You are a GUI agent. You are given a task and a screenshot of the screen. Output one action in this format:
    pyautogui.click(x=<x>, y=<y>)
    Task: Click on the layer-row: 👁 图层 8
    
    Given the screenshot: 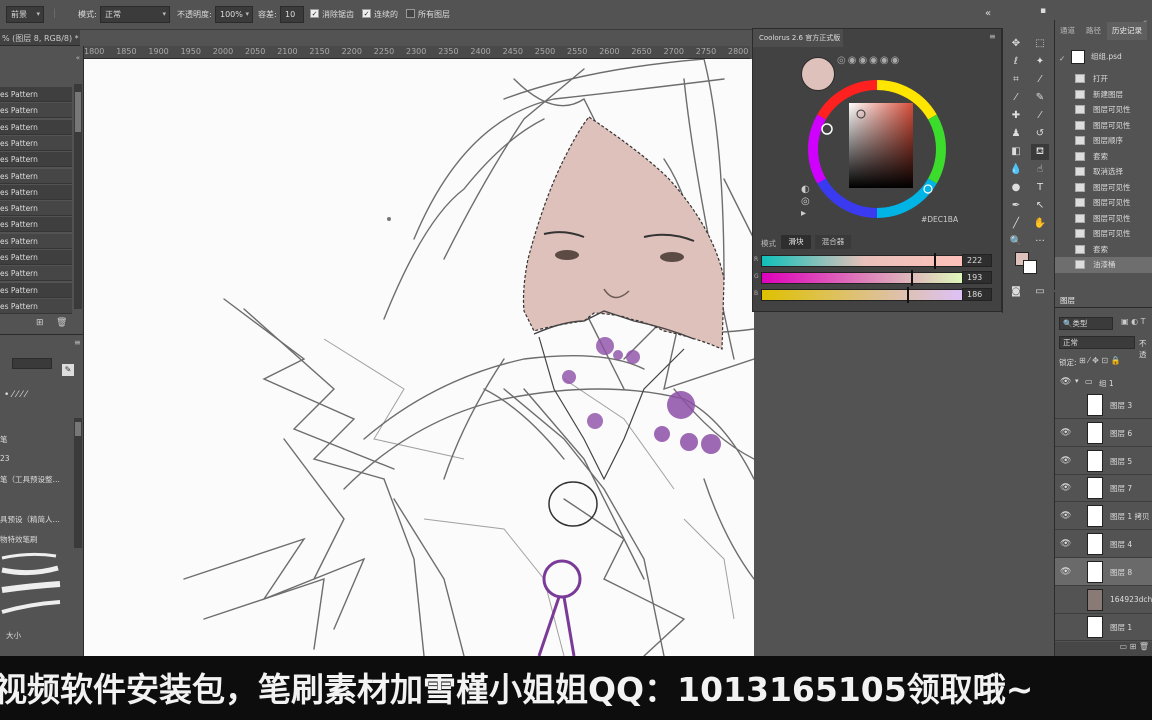 What is the action you would take?
    pyautogui.click(x=1103, y=571)
    